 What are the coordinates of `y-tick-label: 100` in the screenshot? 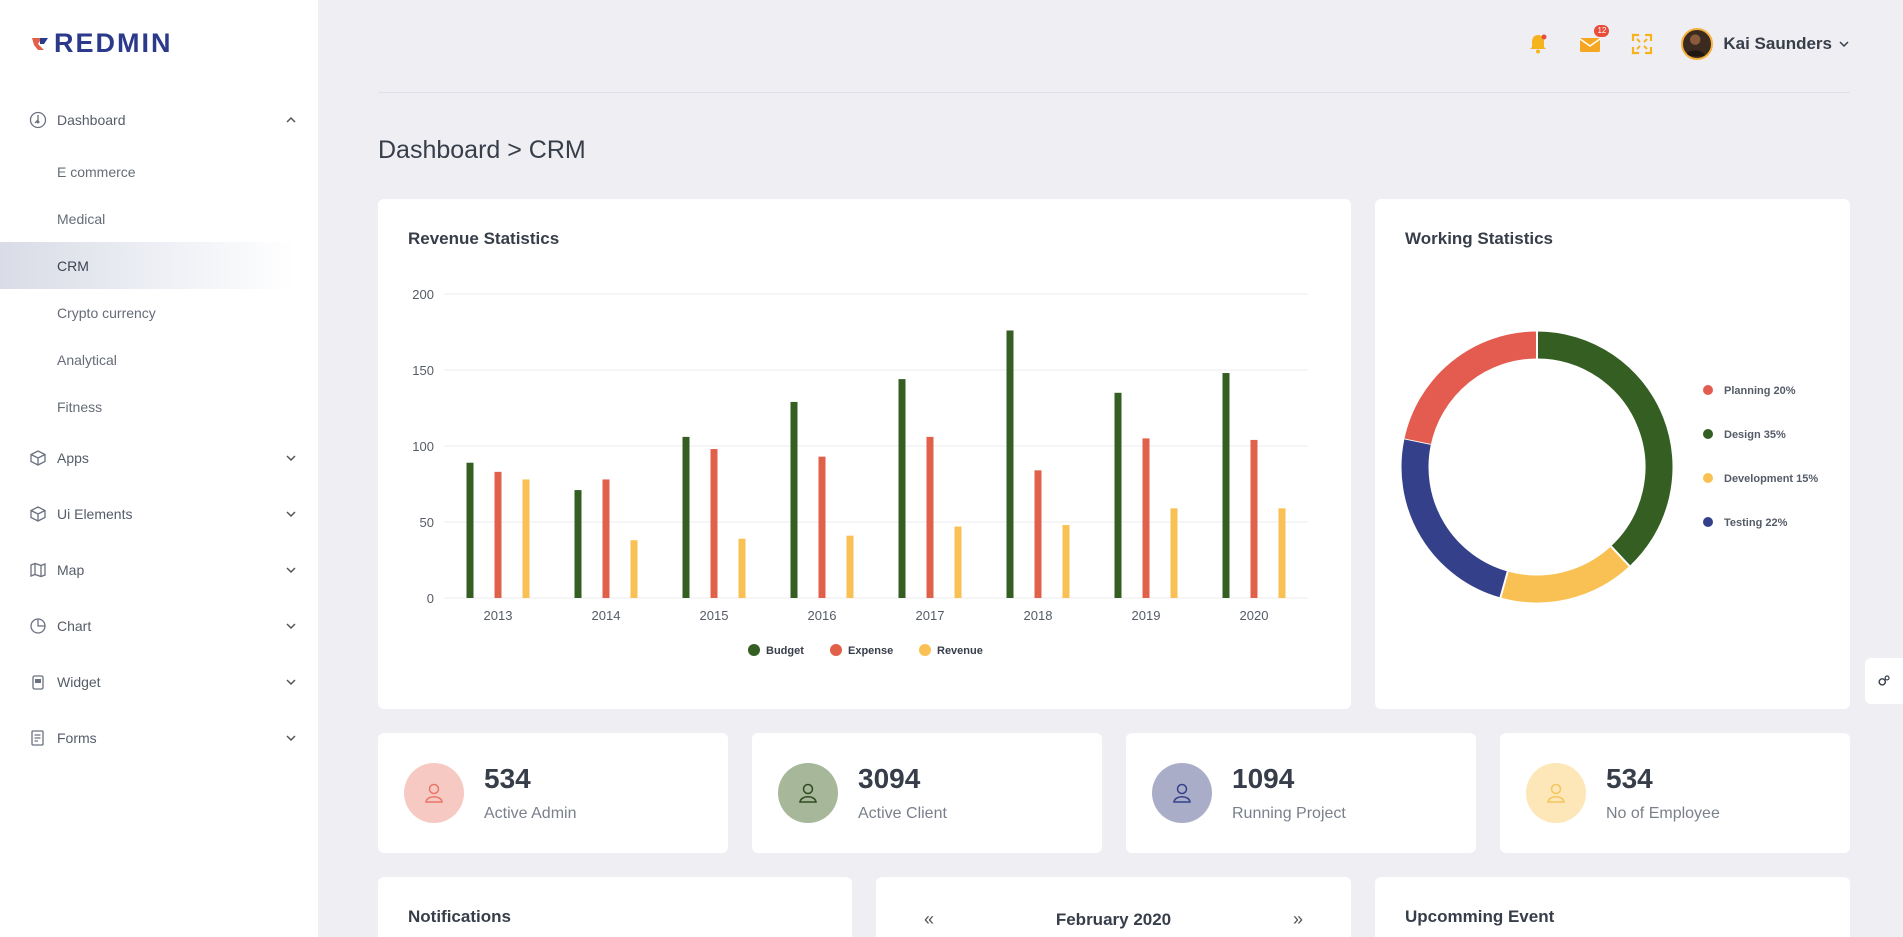 It's located at (423, 446).